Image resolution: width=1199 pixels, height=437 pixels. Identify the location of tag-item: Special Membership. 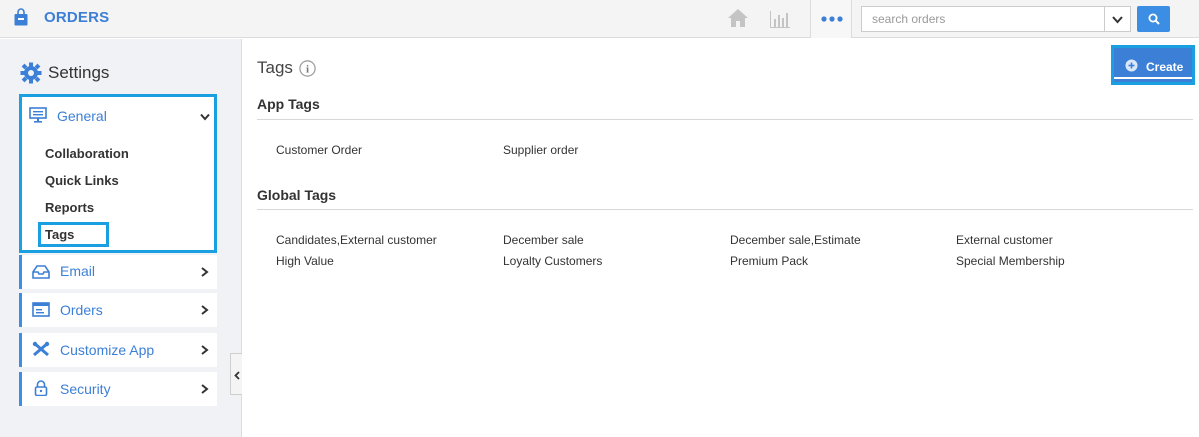
(1010, 261).